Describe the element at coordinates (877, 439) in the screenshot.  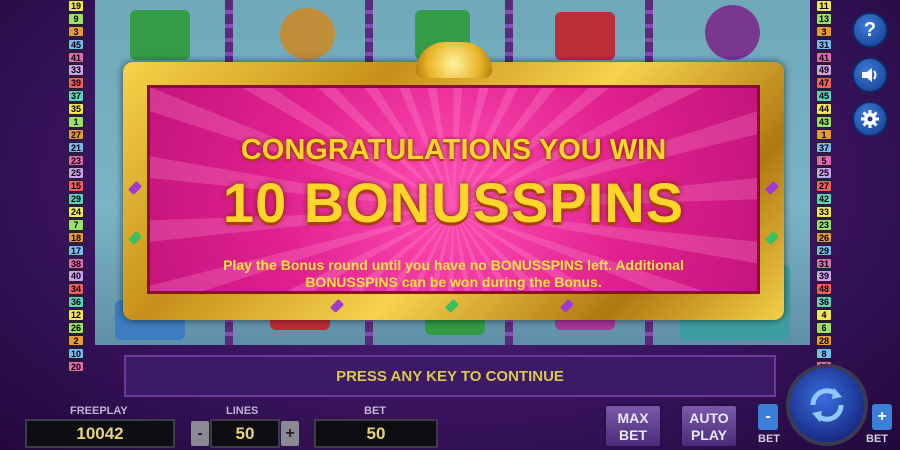
I see `bet-increase-label: BET` at that location.